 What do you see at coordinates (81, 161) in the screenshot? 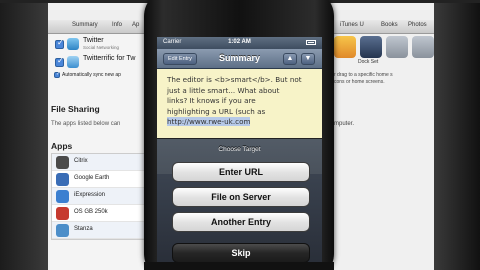
I see `app-name: Citrix` at bounding box center [81, 161].